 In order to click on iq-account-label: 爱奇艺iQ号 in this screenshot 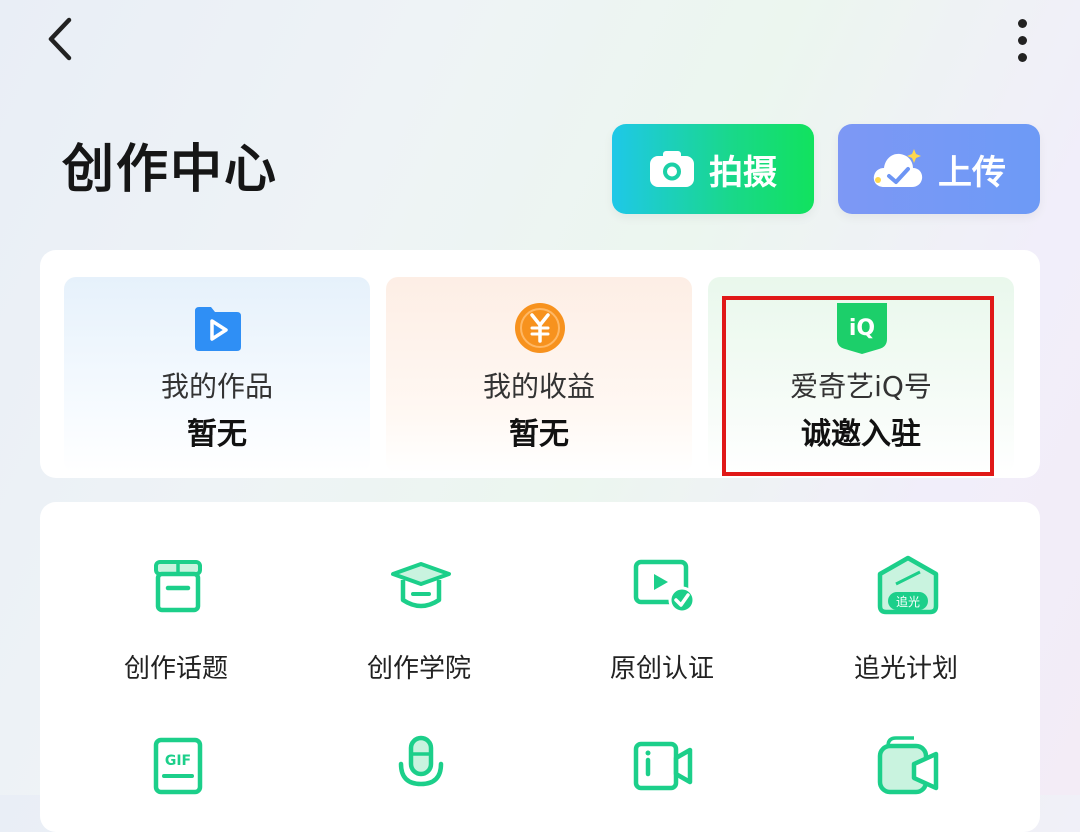, I will do `click(861, 386)`.